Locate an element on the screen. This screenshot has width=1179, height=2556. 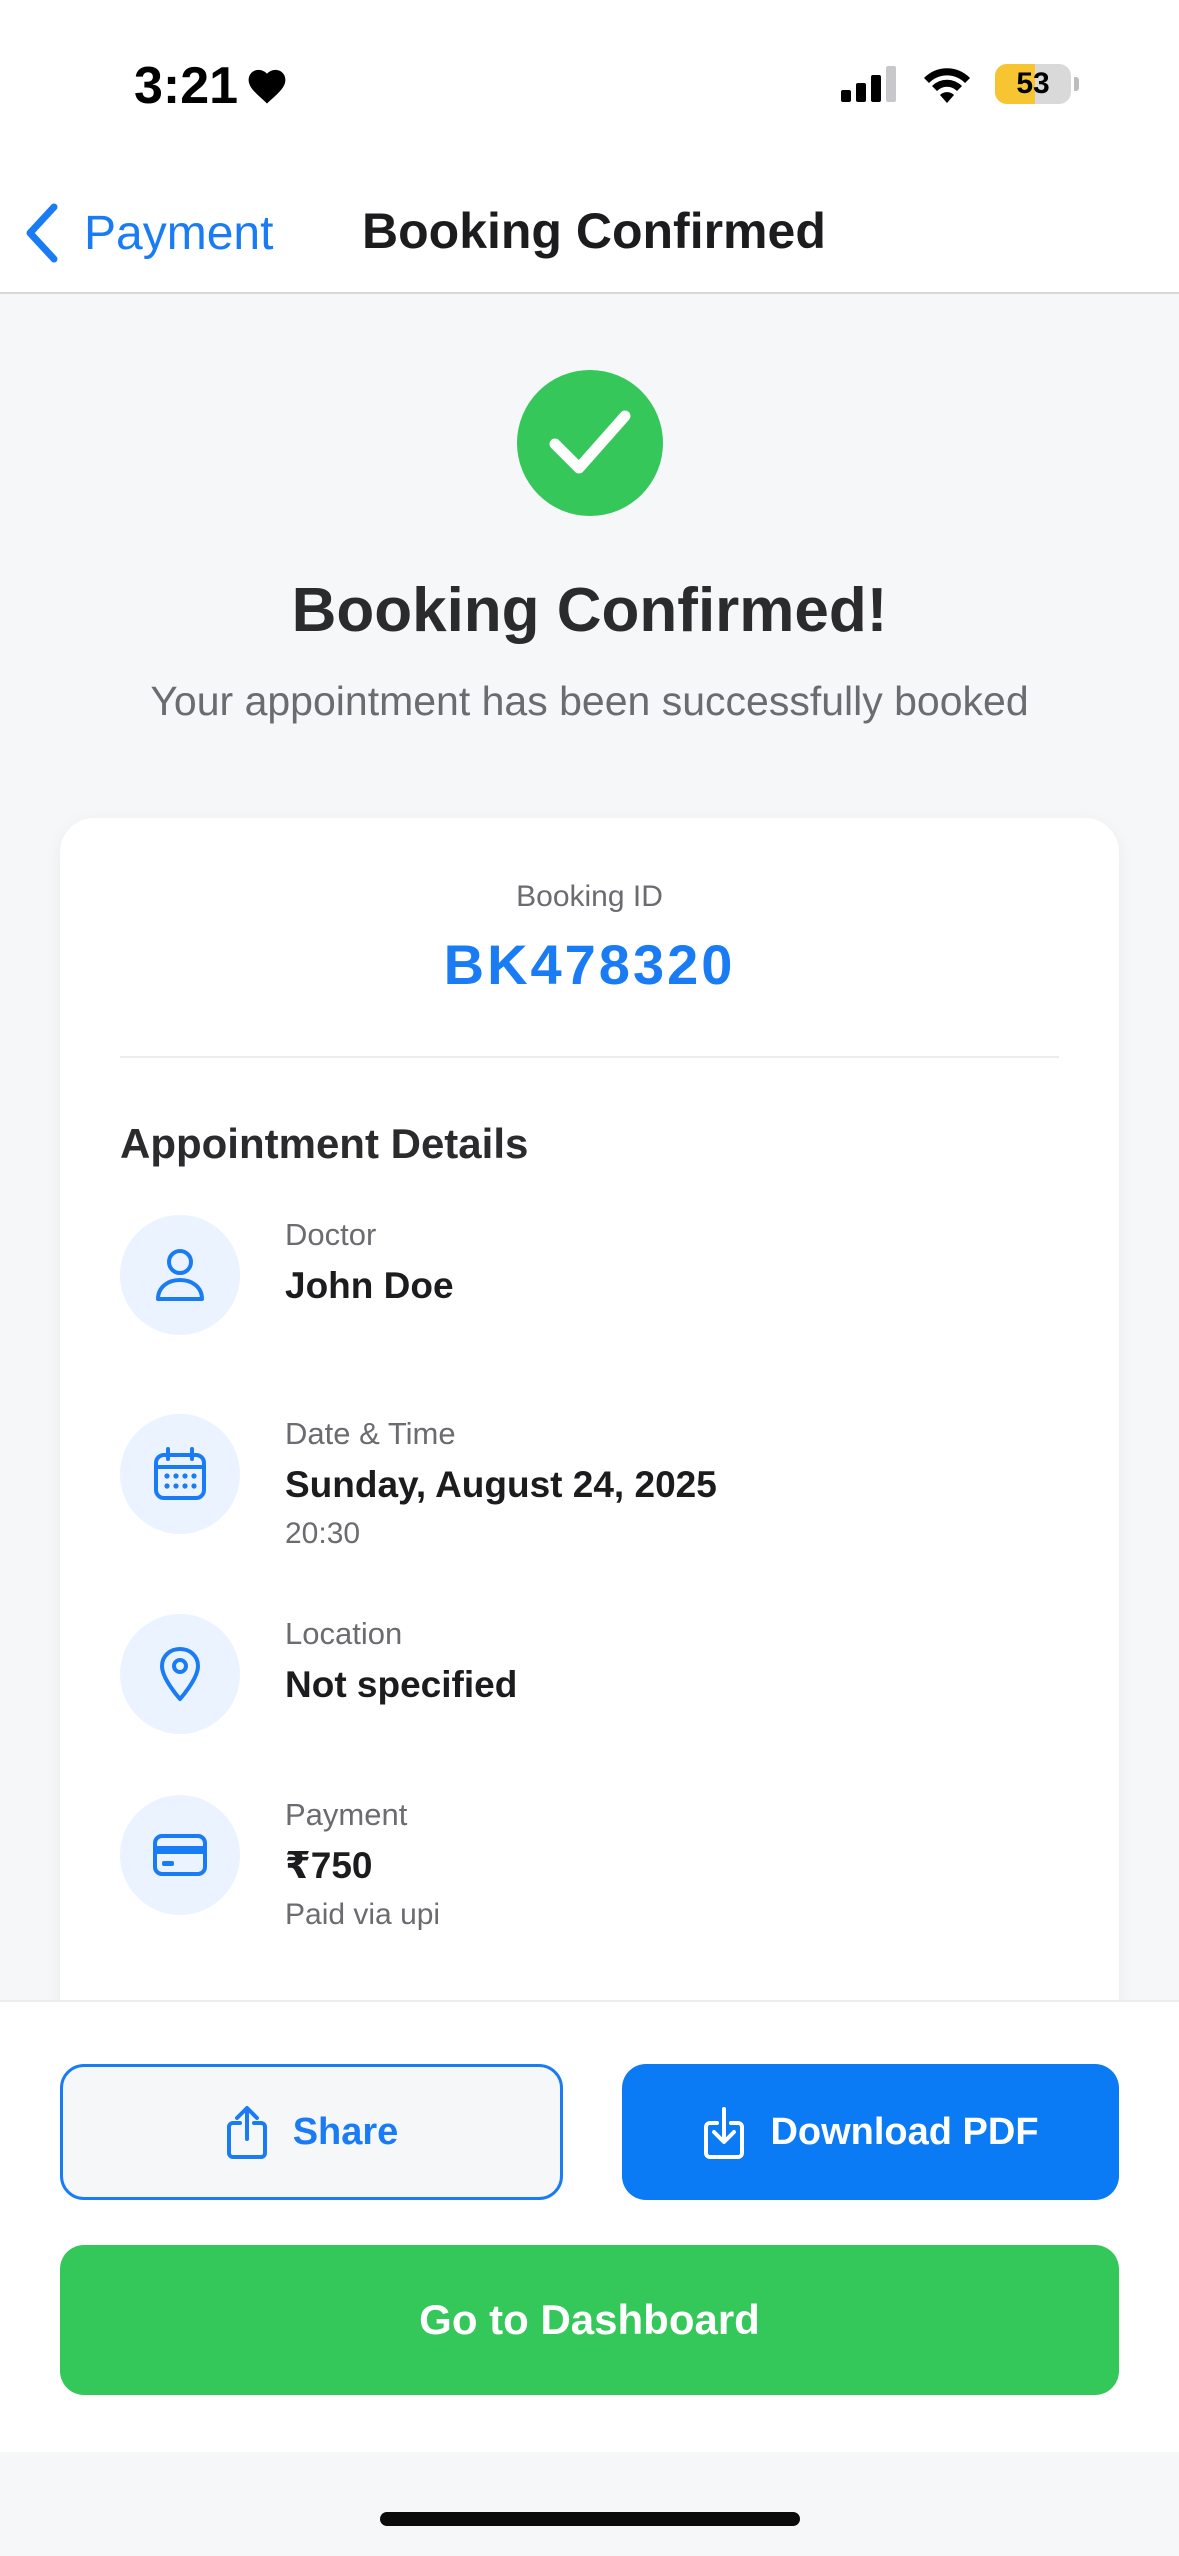
booking-id-label: Booking ID is located at coordinates (589, 896).